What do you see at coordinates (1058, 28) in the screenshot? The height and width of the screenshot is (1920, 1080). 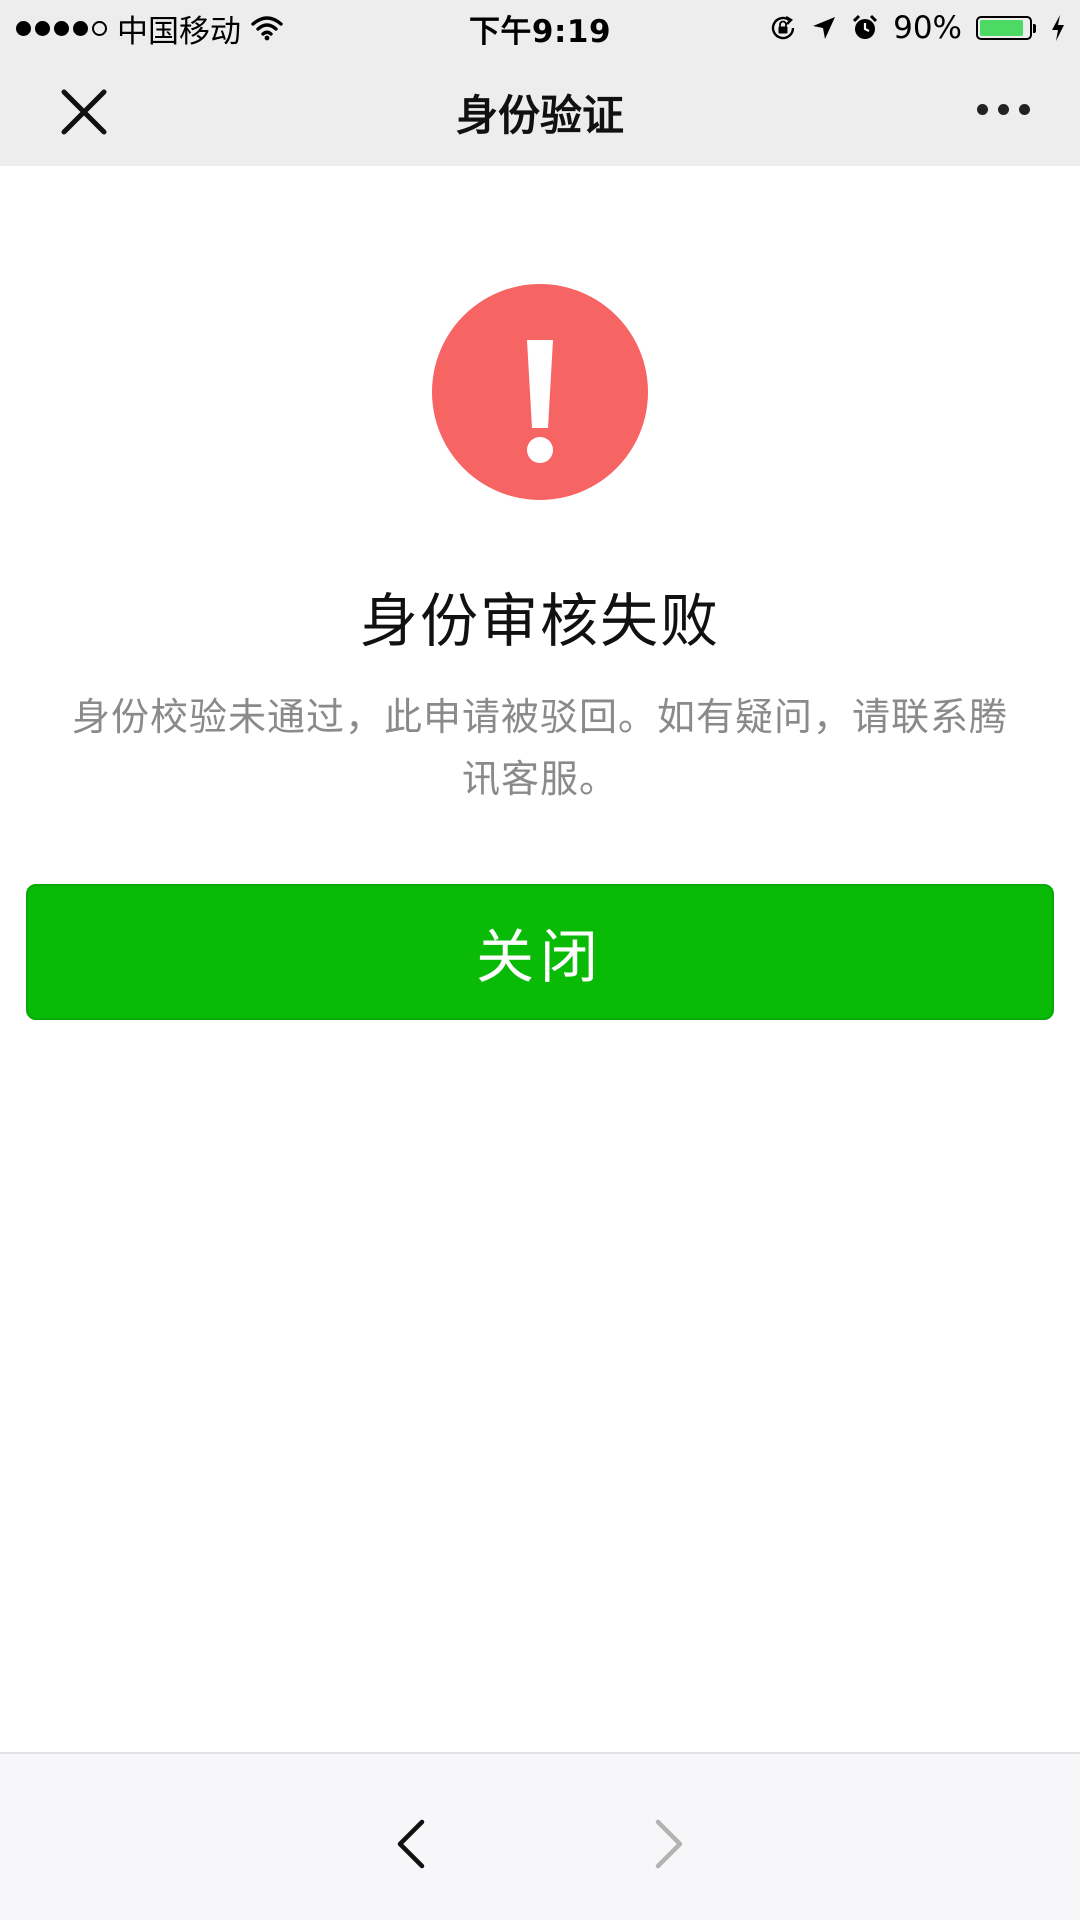 I see `charging-bolt-icon` at bounding box center [1058, 28].